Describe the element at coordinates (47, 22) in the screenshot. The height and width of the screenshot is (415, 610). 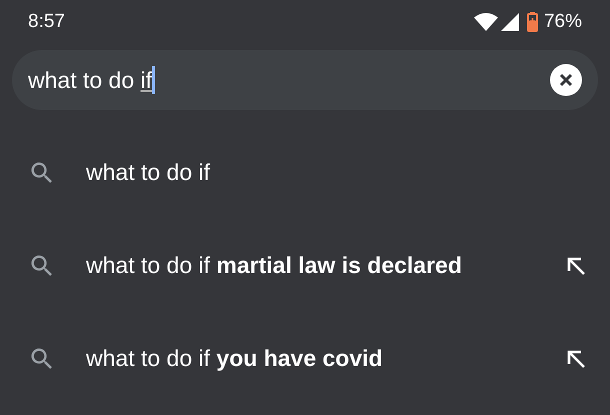
I see `status-time: 8:57` at that location.